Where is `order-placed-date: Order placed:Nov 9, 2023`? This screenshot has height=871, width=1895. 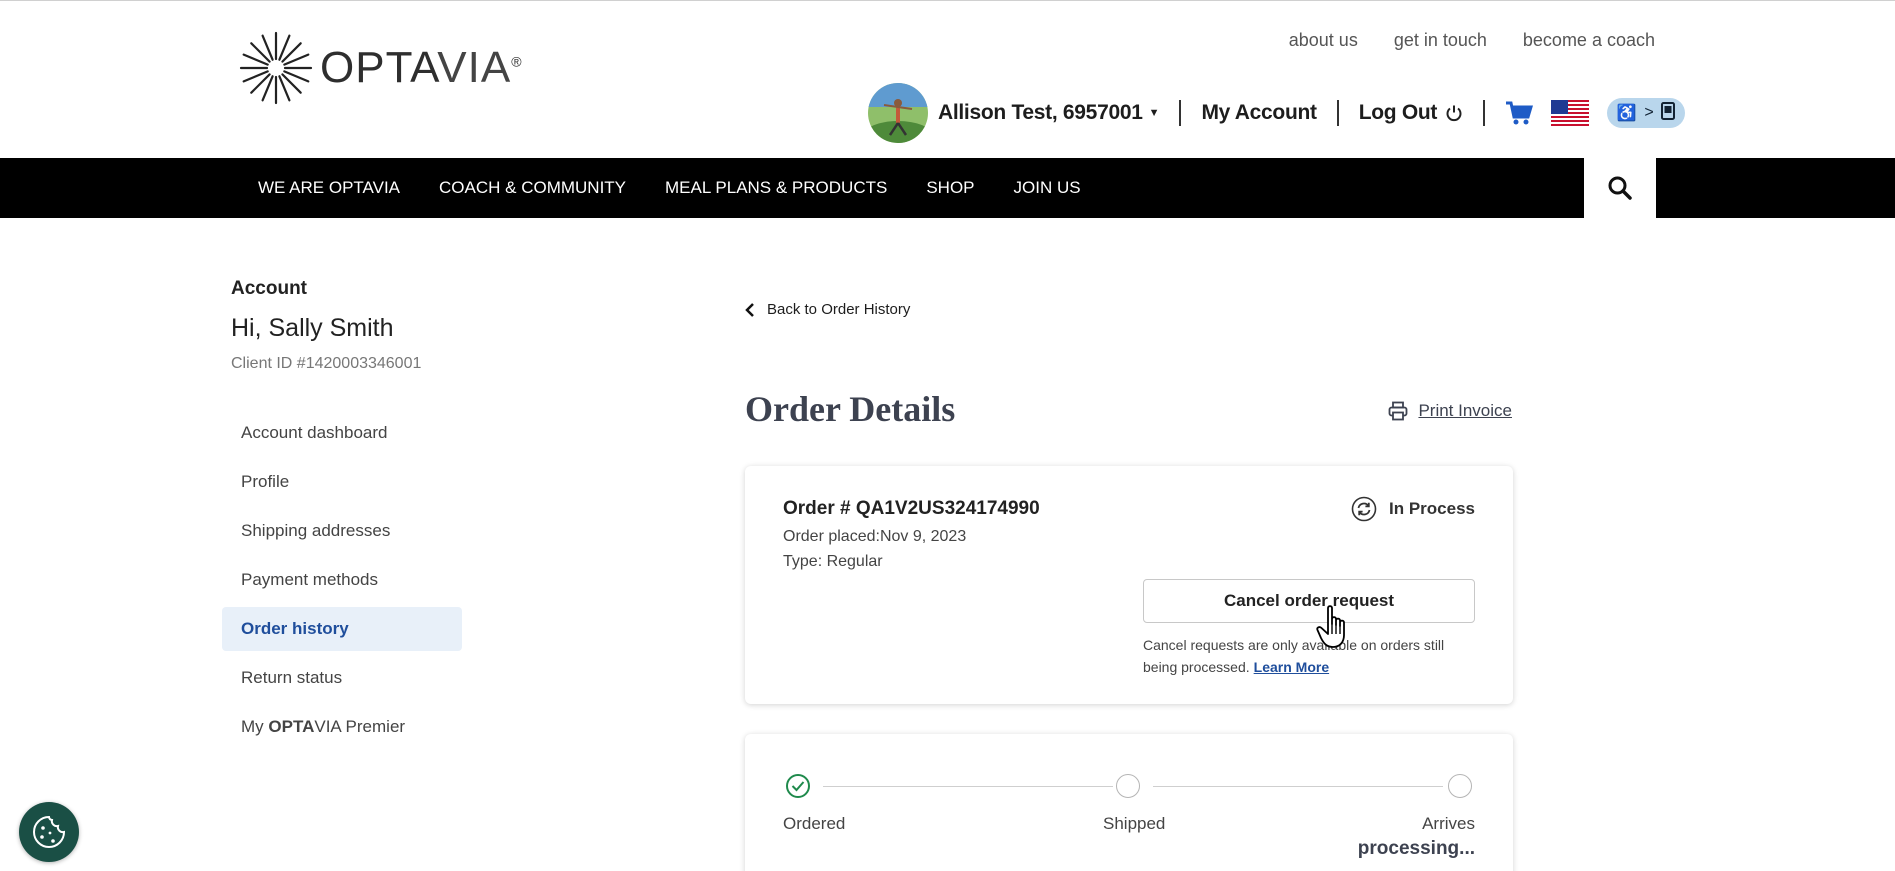
order-placed-date: Order placed:Nov 9, 2023 is located at coordinates (875, 536).